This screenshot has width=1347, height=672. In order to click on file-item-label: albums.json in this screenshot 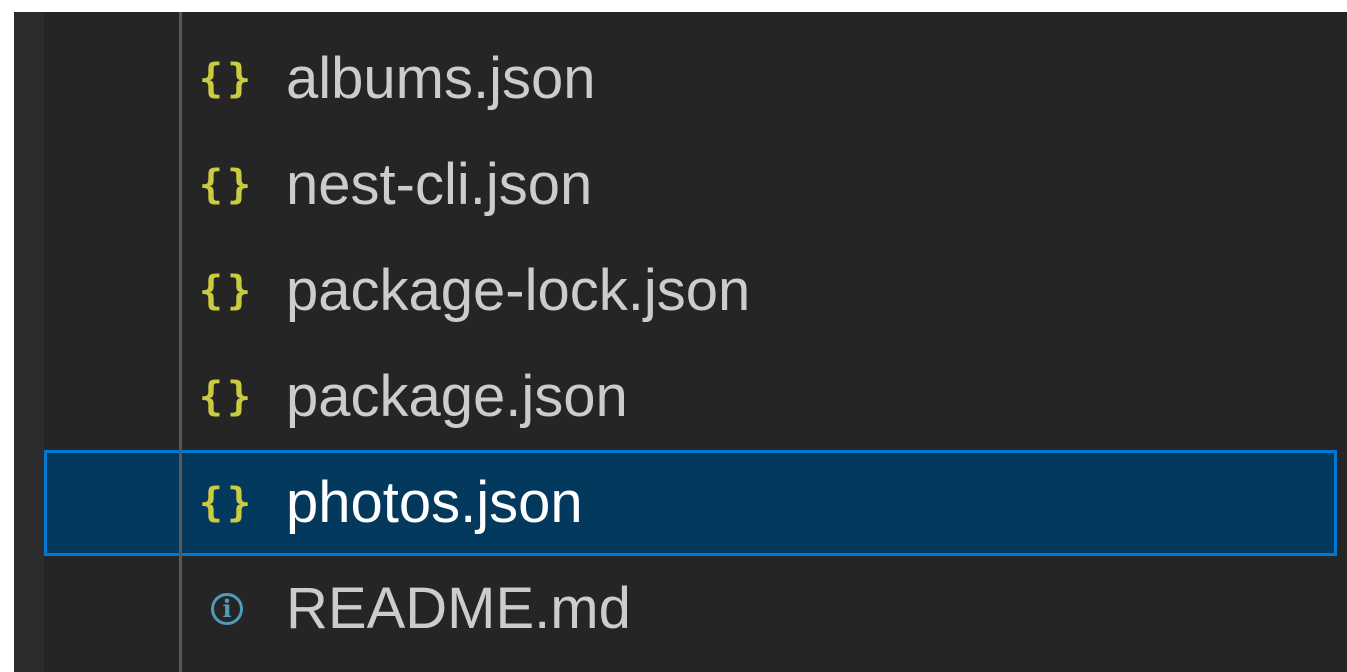, I will do `click(441, 78)`.